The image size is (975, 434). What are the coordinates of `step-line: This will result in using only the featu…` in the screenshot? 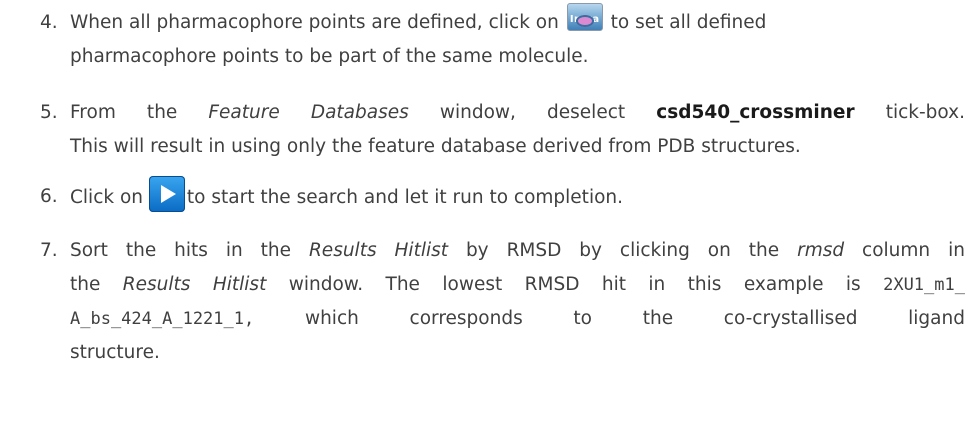 It's located at (435, 146).